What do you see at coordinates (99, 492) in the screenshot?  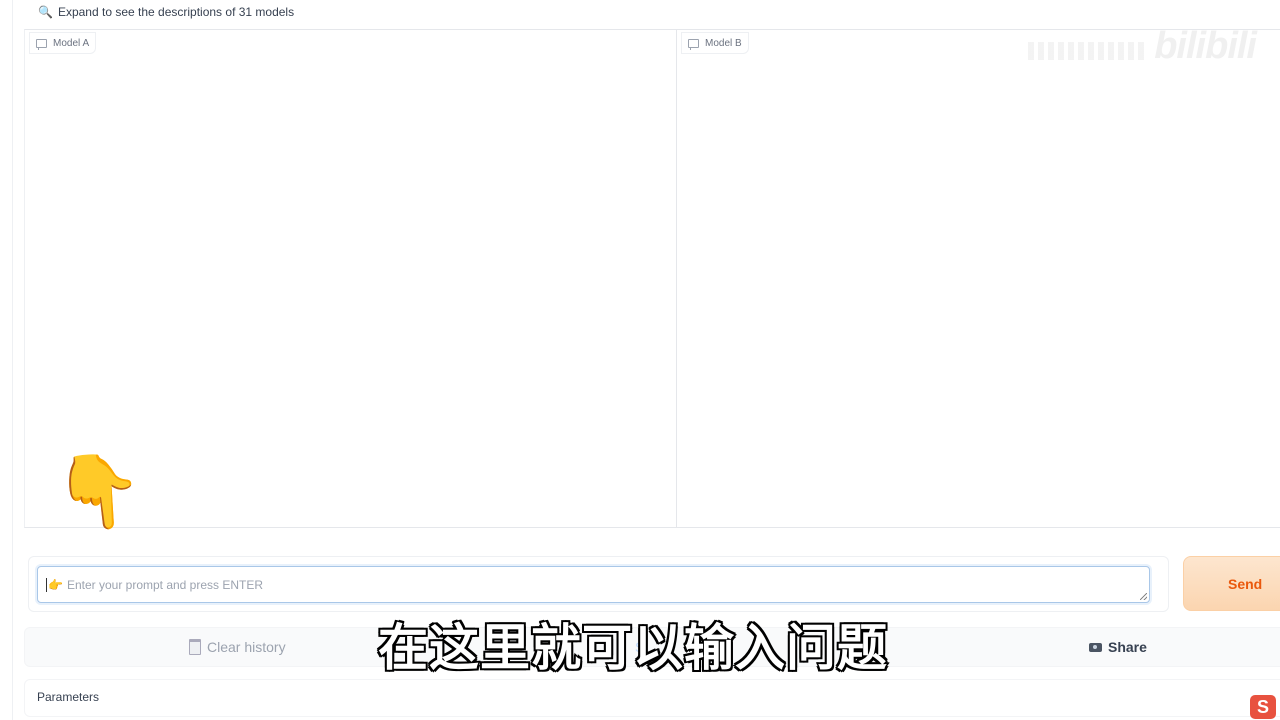 I see `pointing-down-hand-icon: 👇` at bounding box center [99, 492].